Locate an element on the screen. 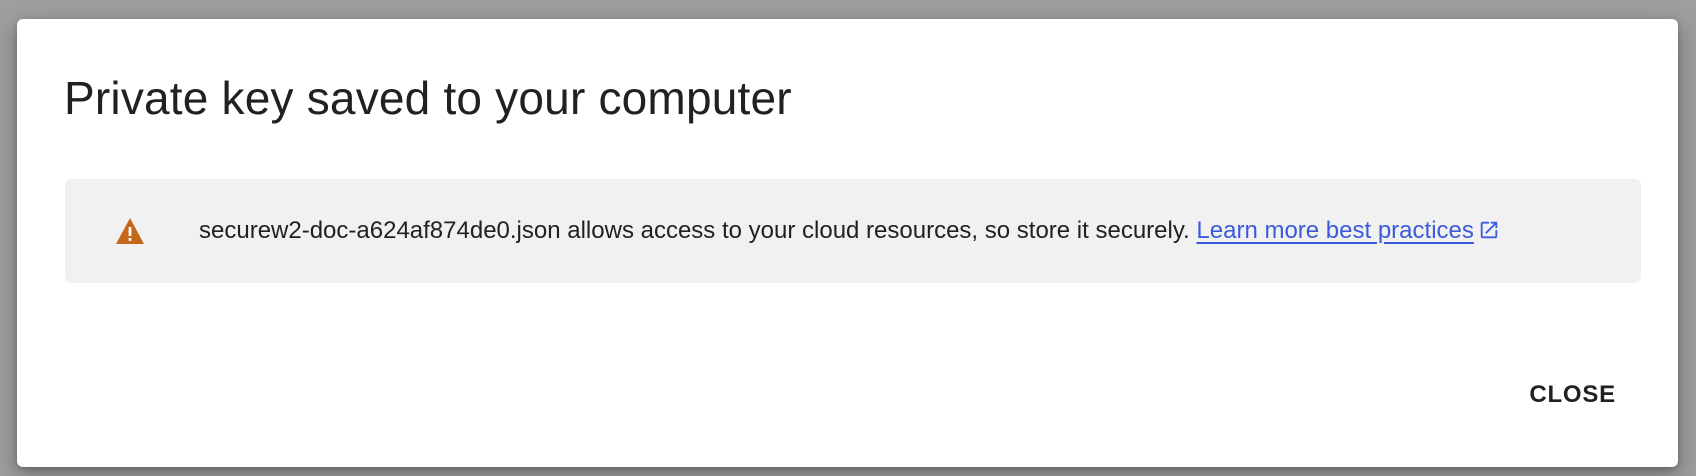 Image resolution: width=1696 pixels, height=476 pixels. learn-more-link-label: Learn more best practices is located at coordinates (1335, 230).